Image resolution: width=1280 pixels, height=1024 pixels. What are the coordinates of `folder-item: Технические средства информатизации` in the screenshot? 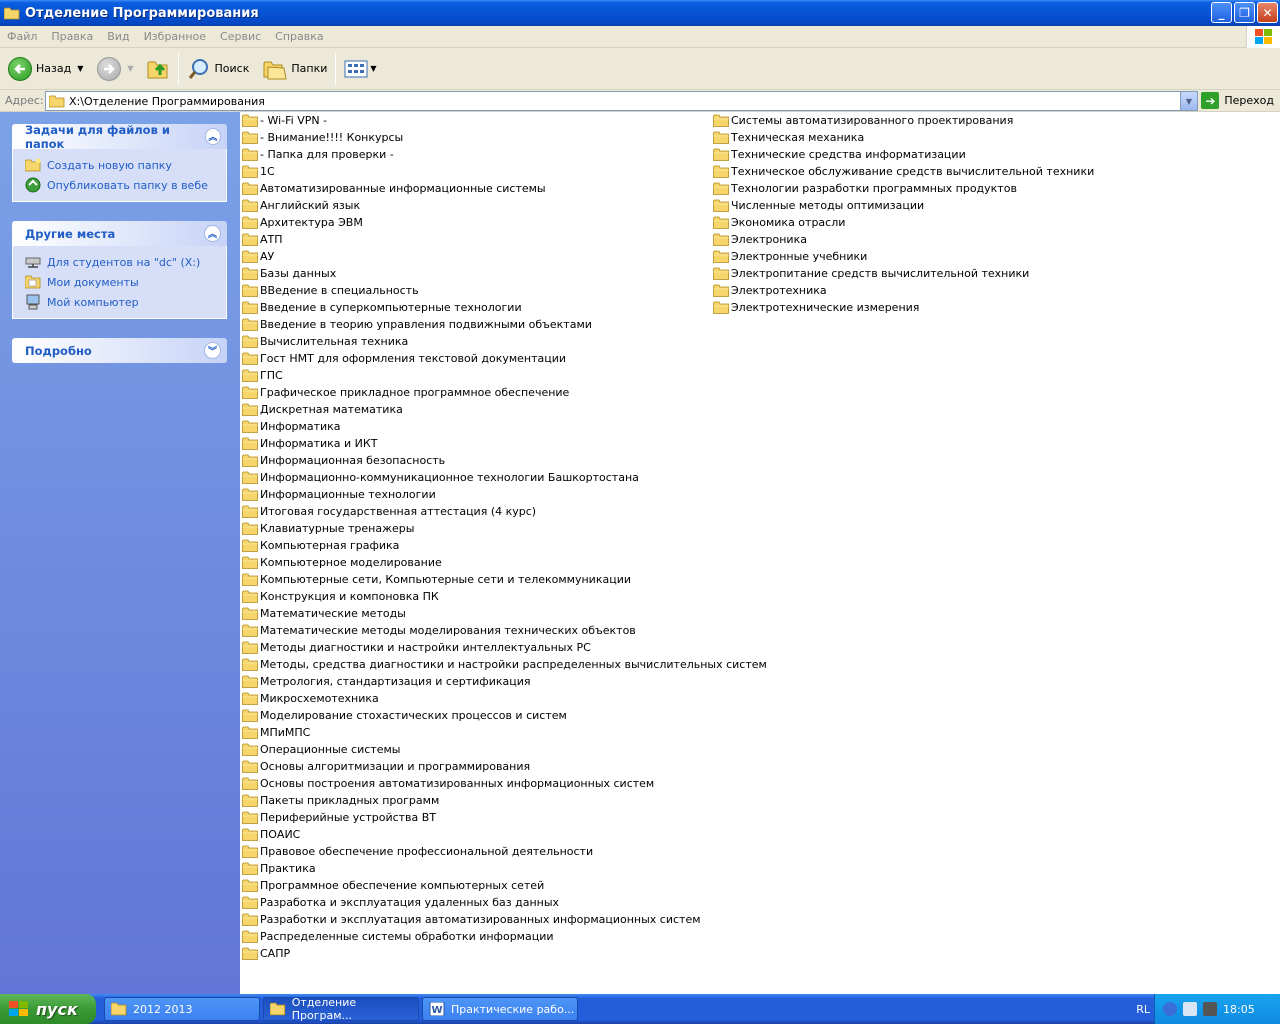 It's located at (903, 154).